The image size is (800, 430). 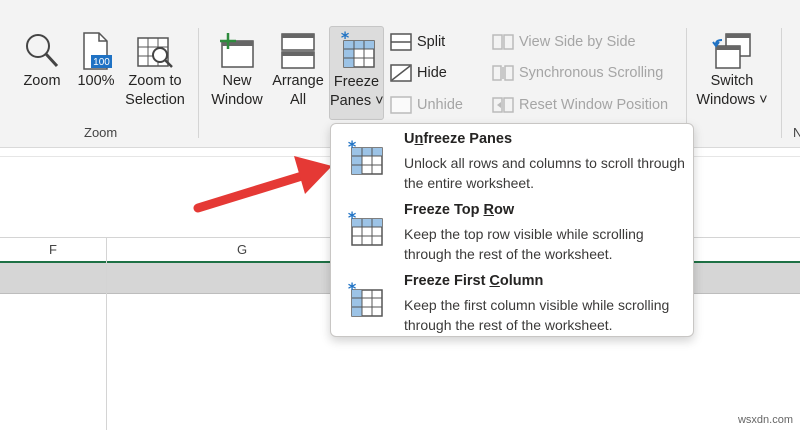 I want to click on hide-label: Hide, so click(x=432, y=73).